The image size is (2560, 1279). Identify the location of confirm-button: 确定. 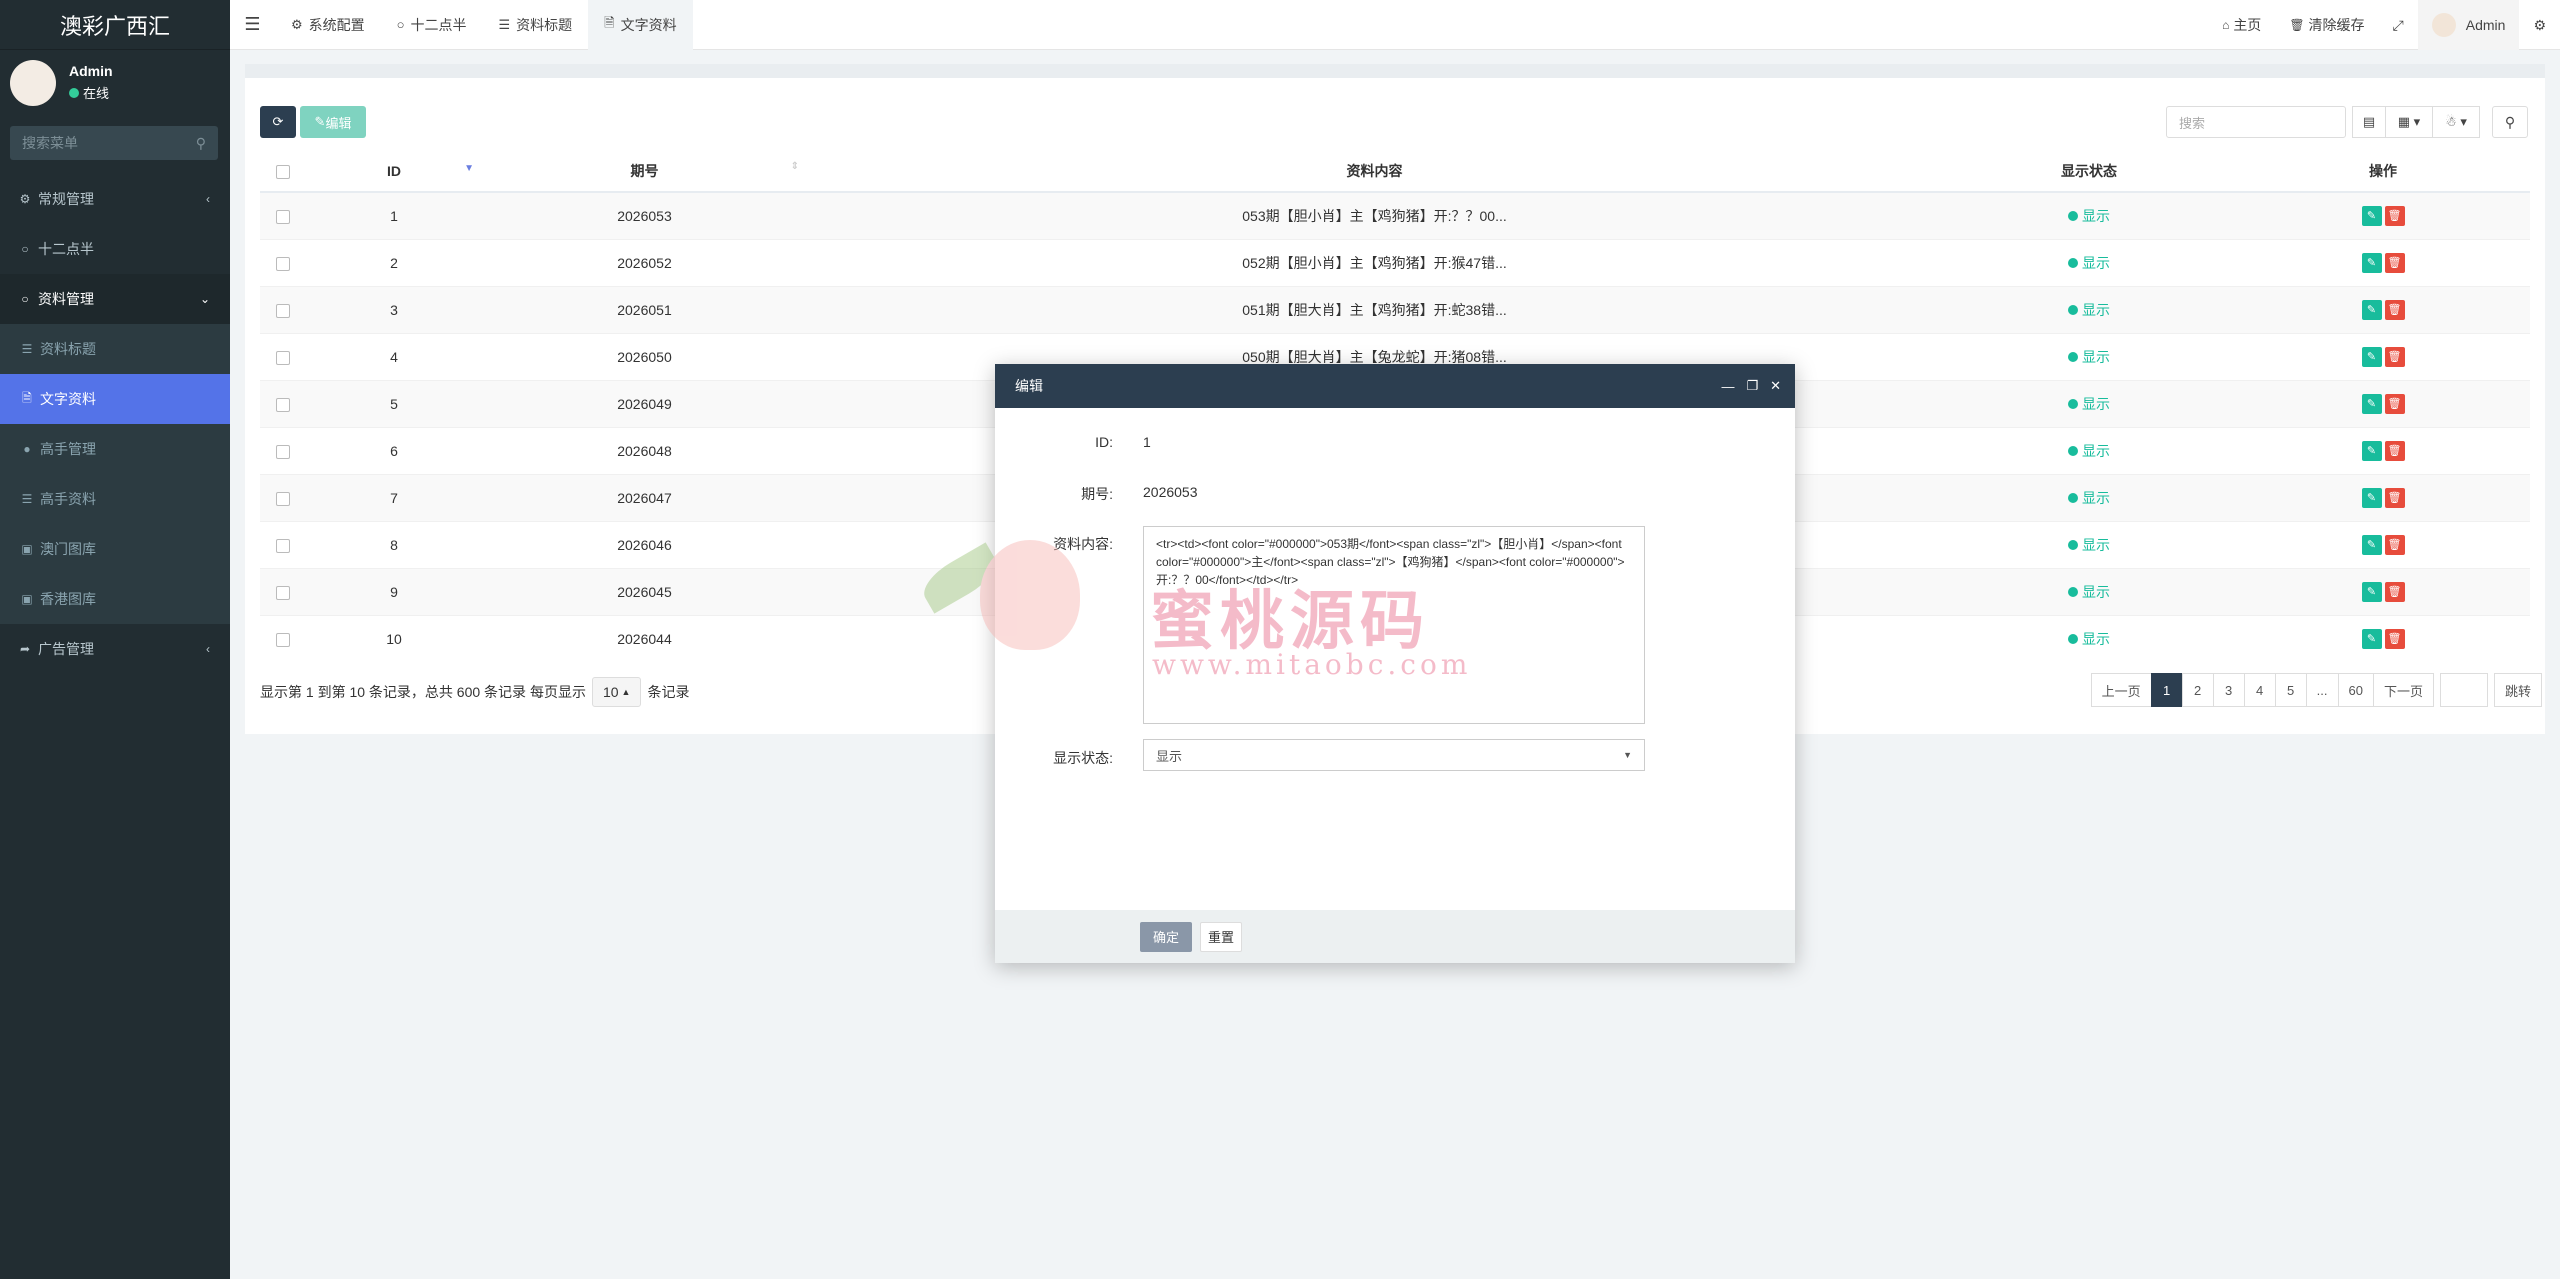
(1166, 936).